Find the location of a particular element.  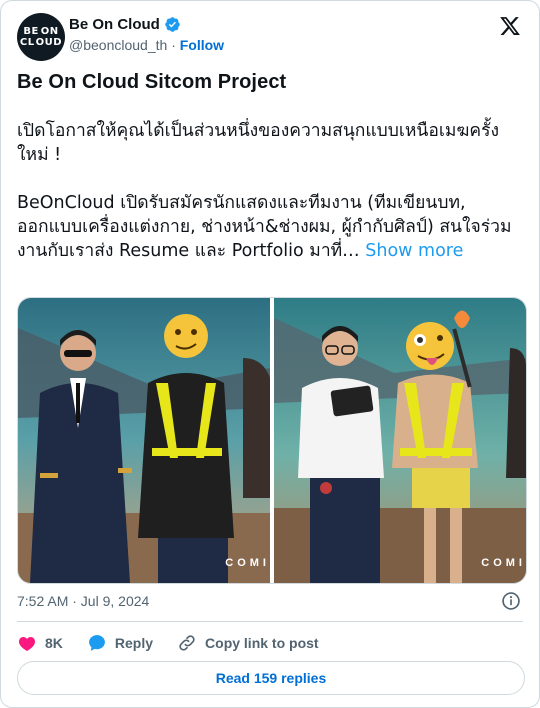

name-row: Be On Cloud is located at coordinates (125, 24).